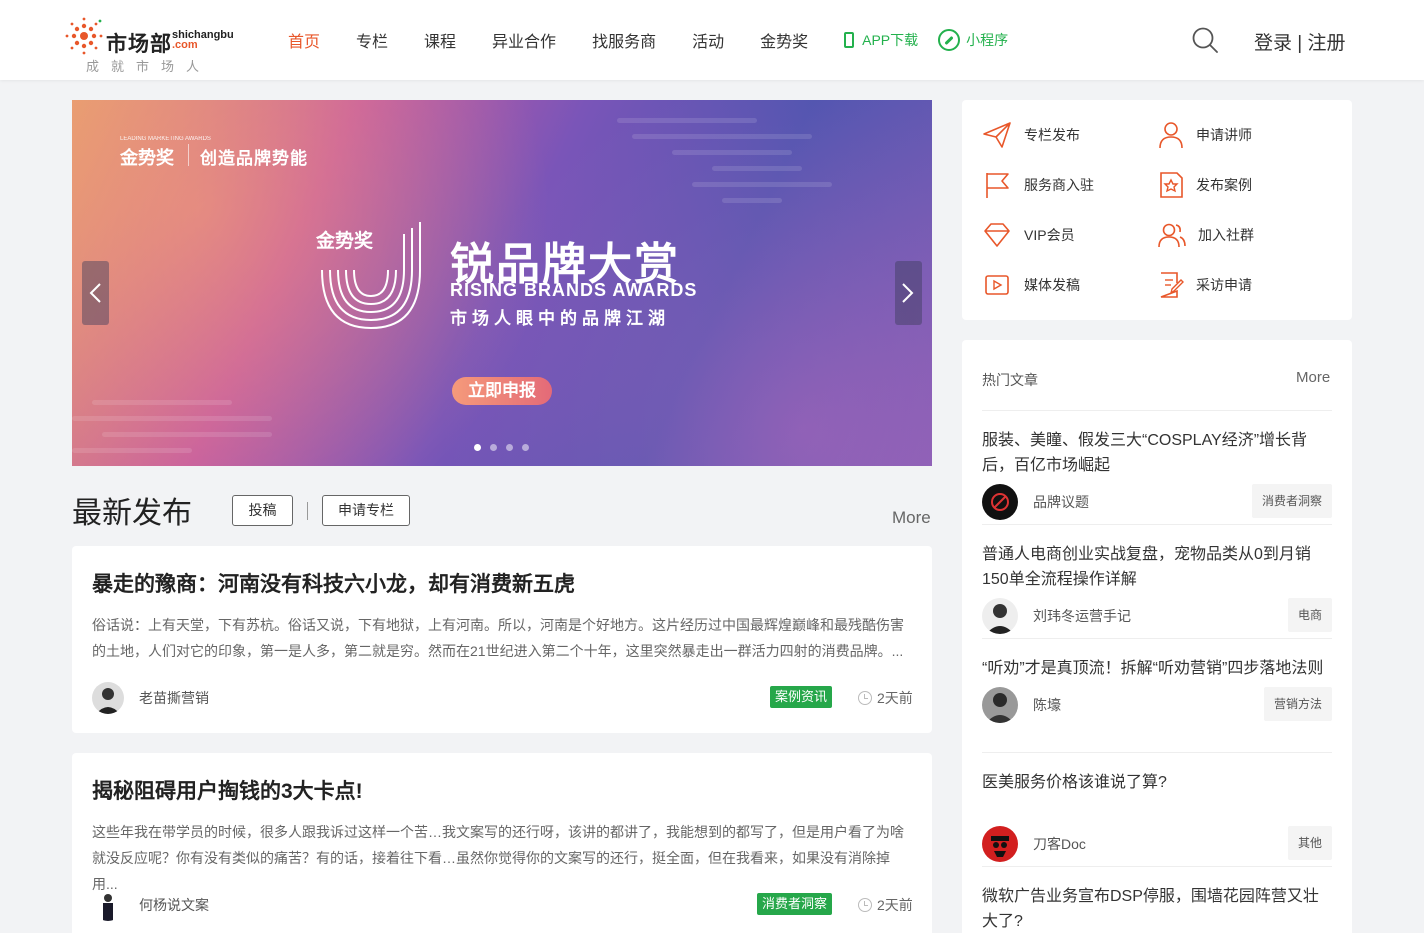  Describe the element at coordinates (1157, 453) in the screenshot. I see `hot-article-title: 服装、美瞳、假发三大“COSPLAY经济”增长背后，百亿市场崛起` at that location.